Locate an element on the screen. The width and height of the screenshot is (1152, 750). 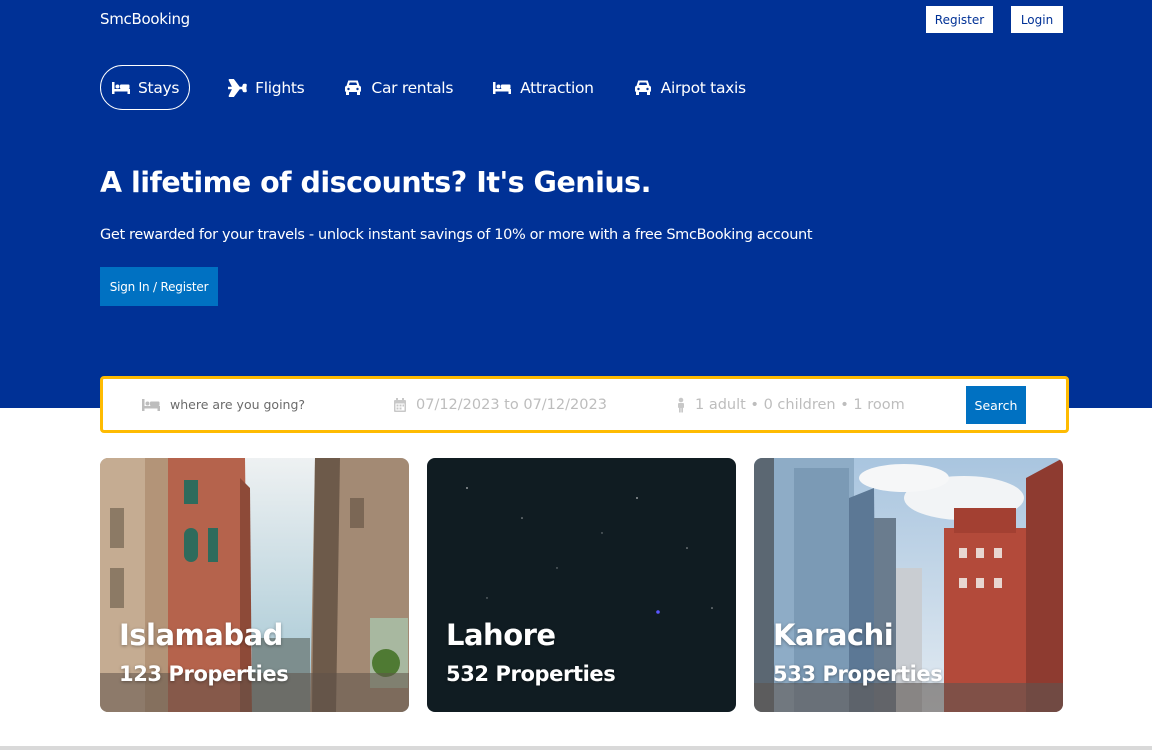
guests-text: 1 adult • 0 children • 1 room is located at coordinates (800, 404).